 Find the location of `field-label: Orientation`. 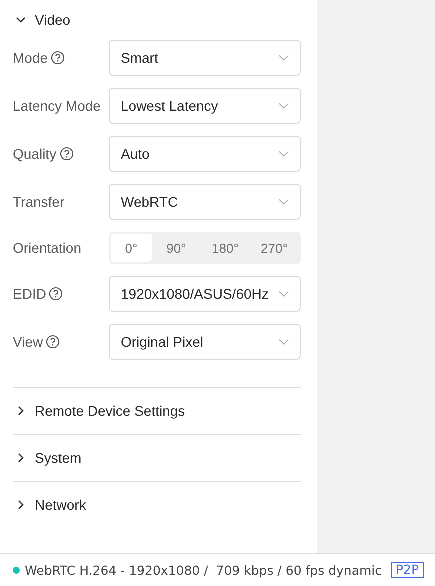

field-label: Orientation is located at coordinates (47, 248).